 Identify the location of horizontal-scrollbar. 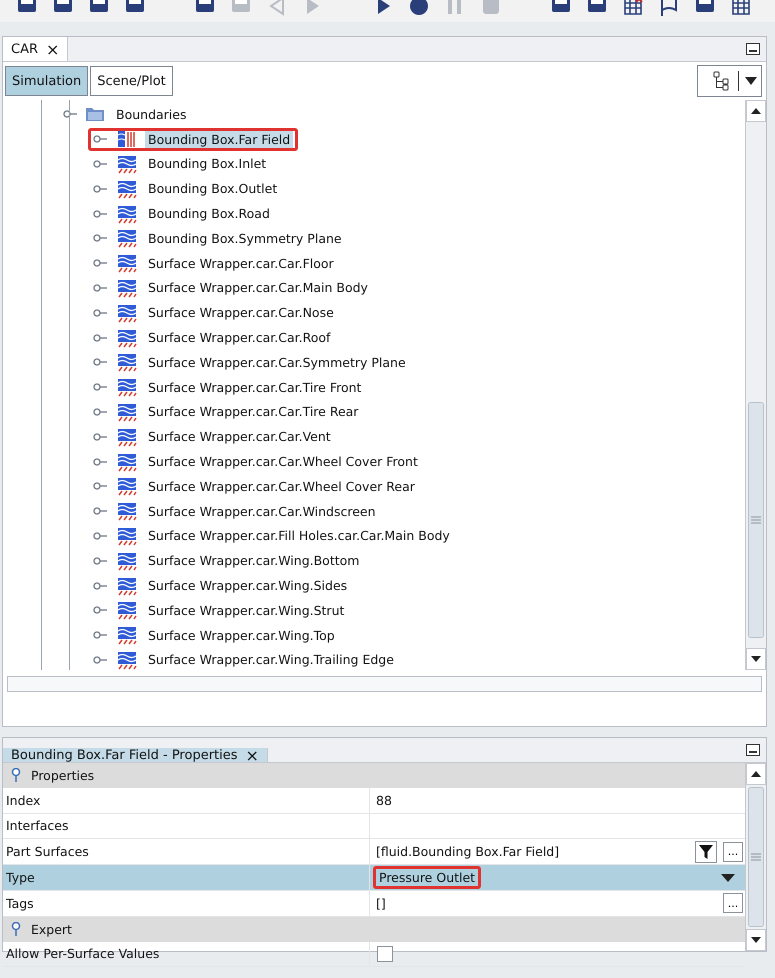
(384, 684).